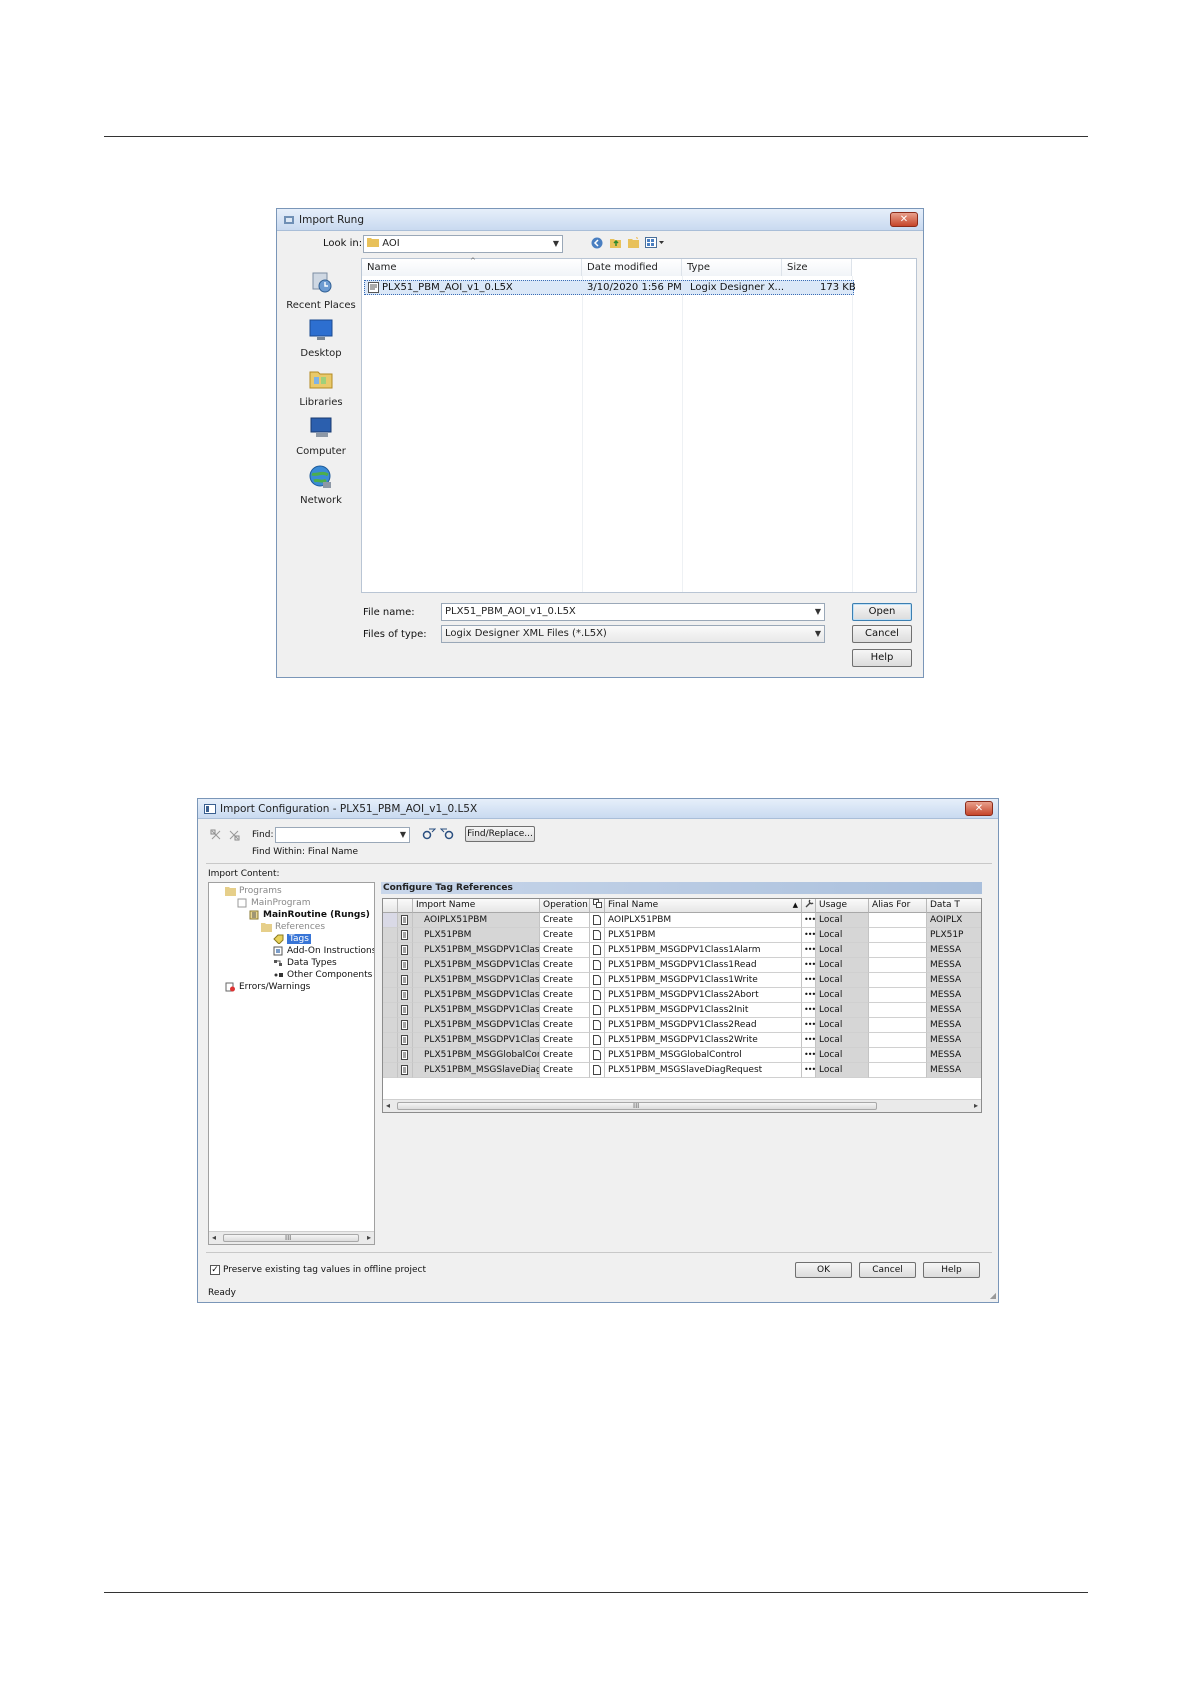 The image size is (1191, 1684). I want to click on find-previous-icon, so click(429, 834).